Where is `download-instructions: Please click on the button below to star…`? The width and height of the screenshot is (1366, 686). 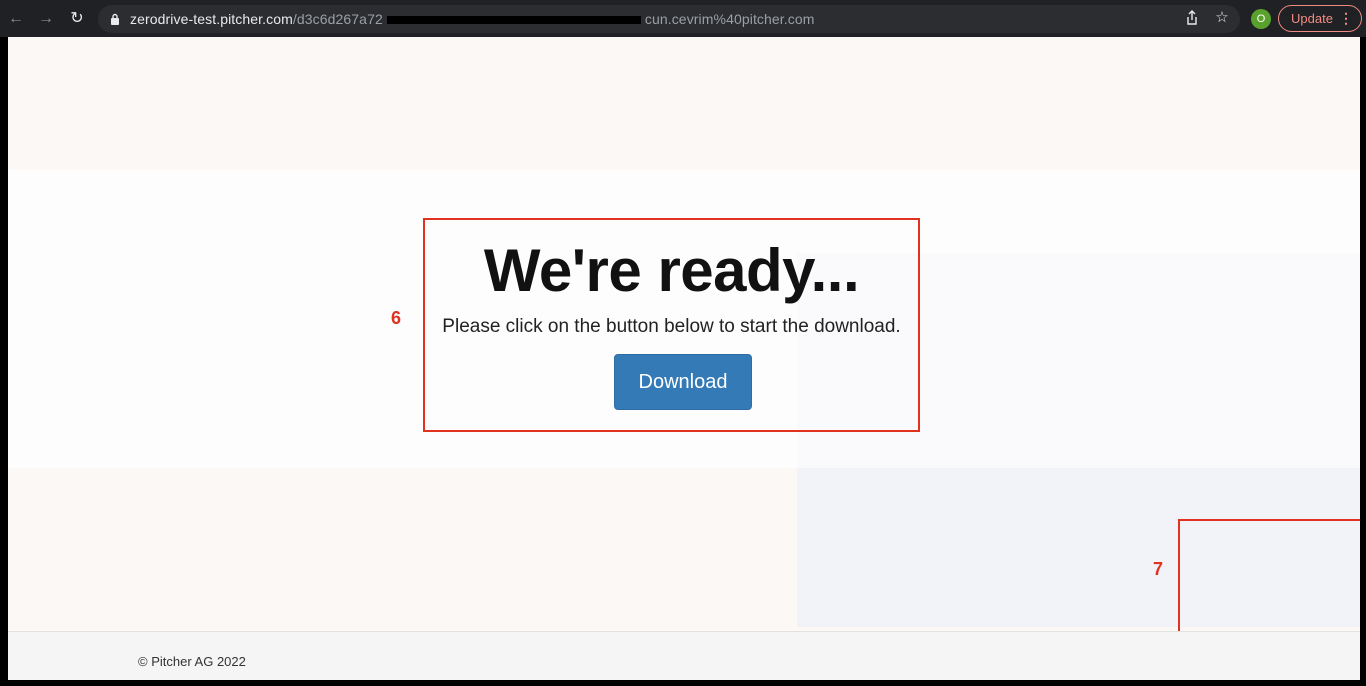
download-instructions: Please click on the button below to star… is located at coordinates (671, 326).